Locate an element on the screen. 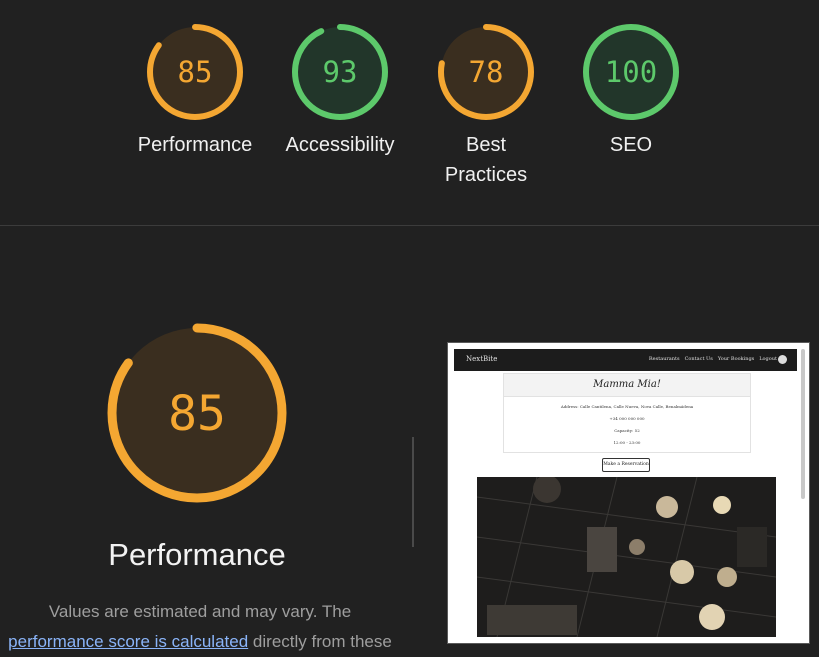 The height and width of the screenshot is (657, 819). gauge-ring: 100 is located at coordinates (631, 72).